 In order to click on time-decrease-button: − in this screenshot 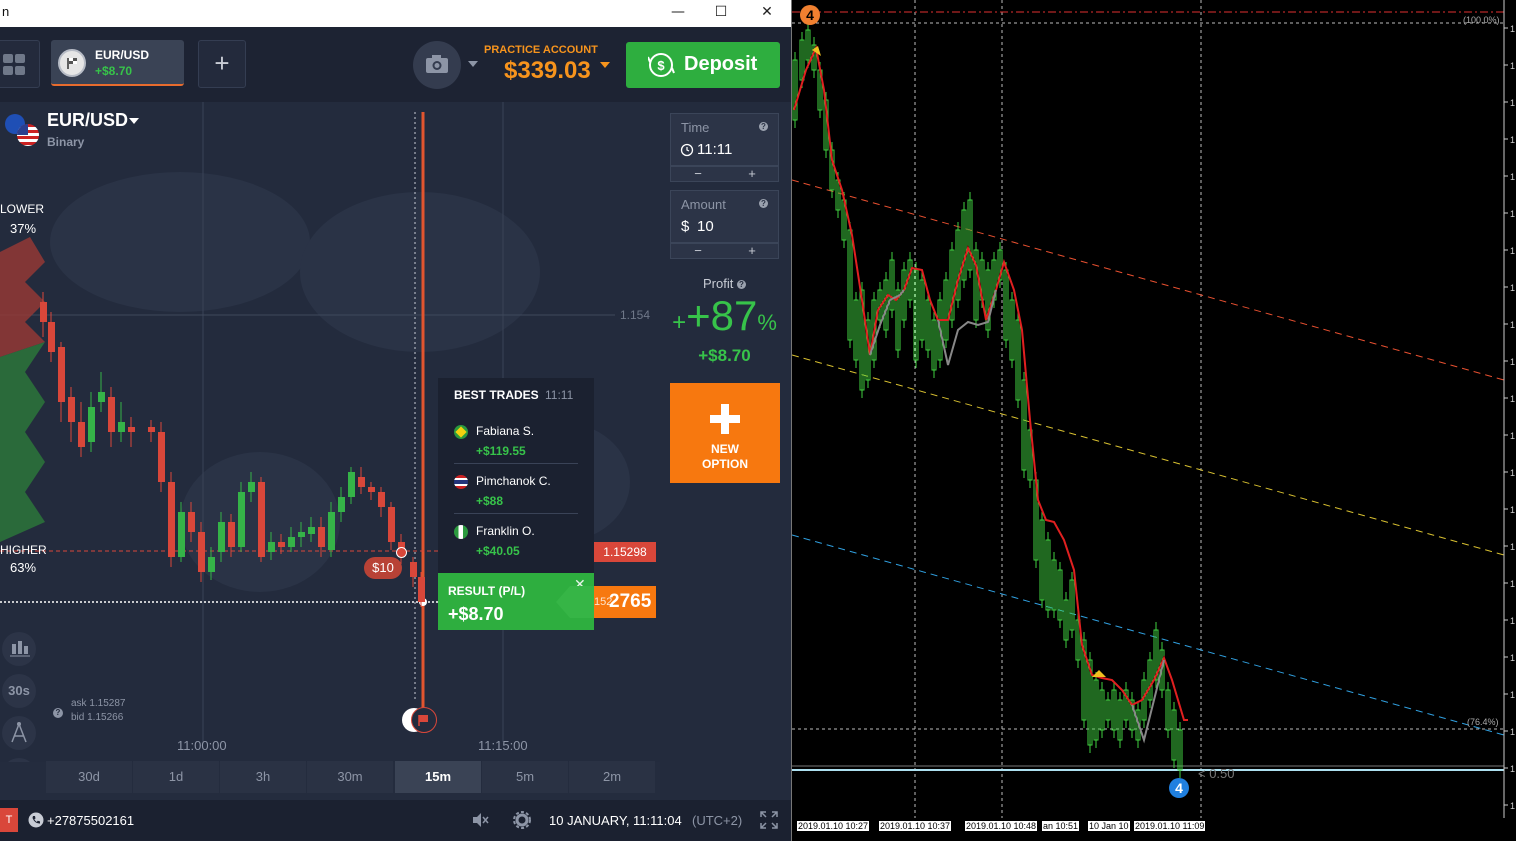, I will do `click(698, 173)`.